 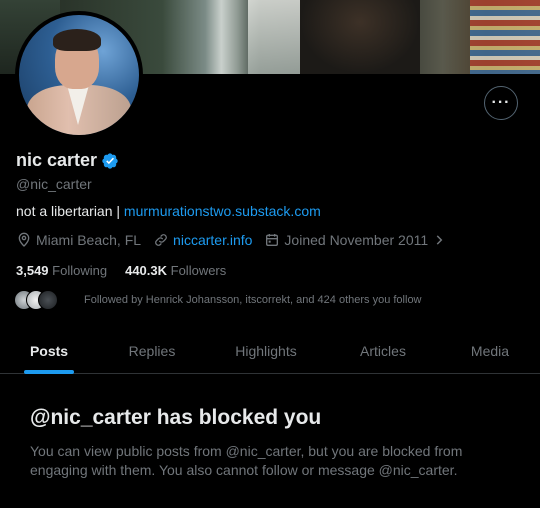 I want to click on tab-label: Posts, so click(x=49, y=351).